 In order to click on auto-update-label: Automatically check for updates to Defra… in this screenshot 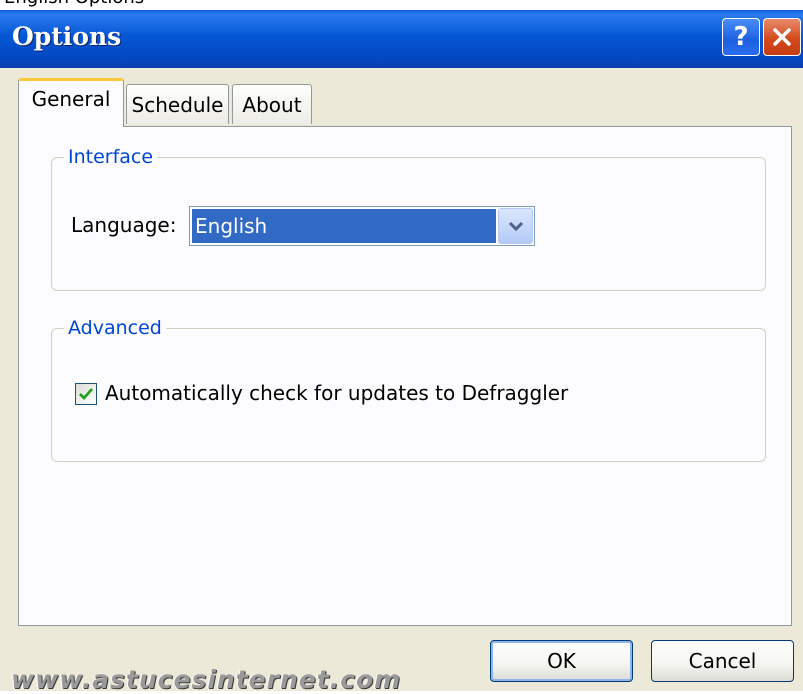, I will do `click(336, 393)`.